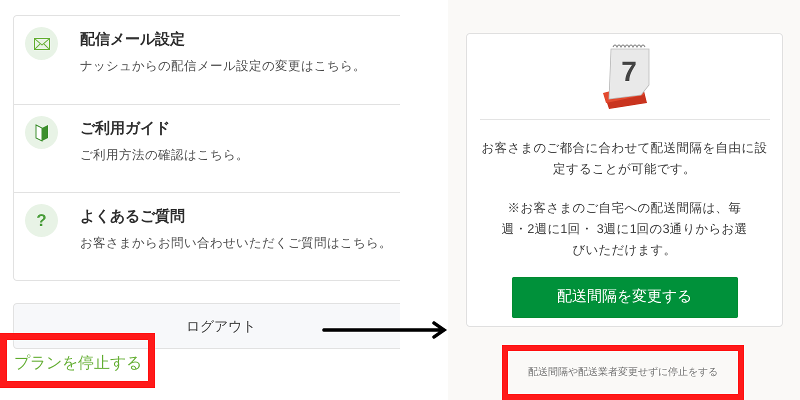  I want to click on stop-without-change-link: 配送間隔や配送業者変更せずに停止をする, so click(623, 372).